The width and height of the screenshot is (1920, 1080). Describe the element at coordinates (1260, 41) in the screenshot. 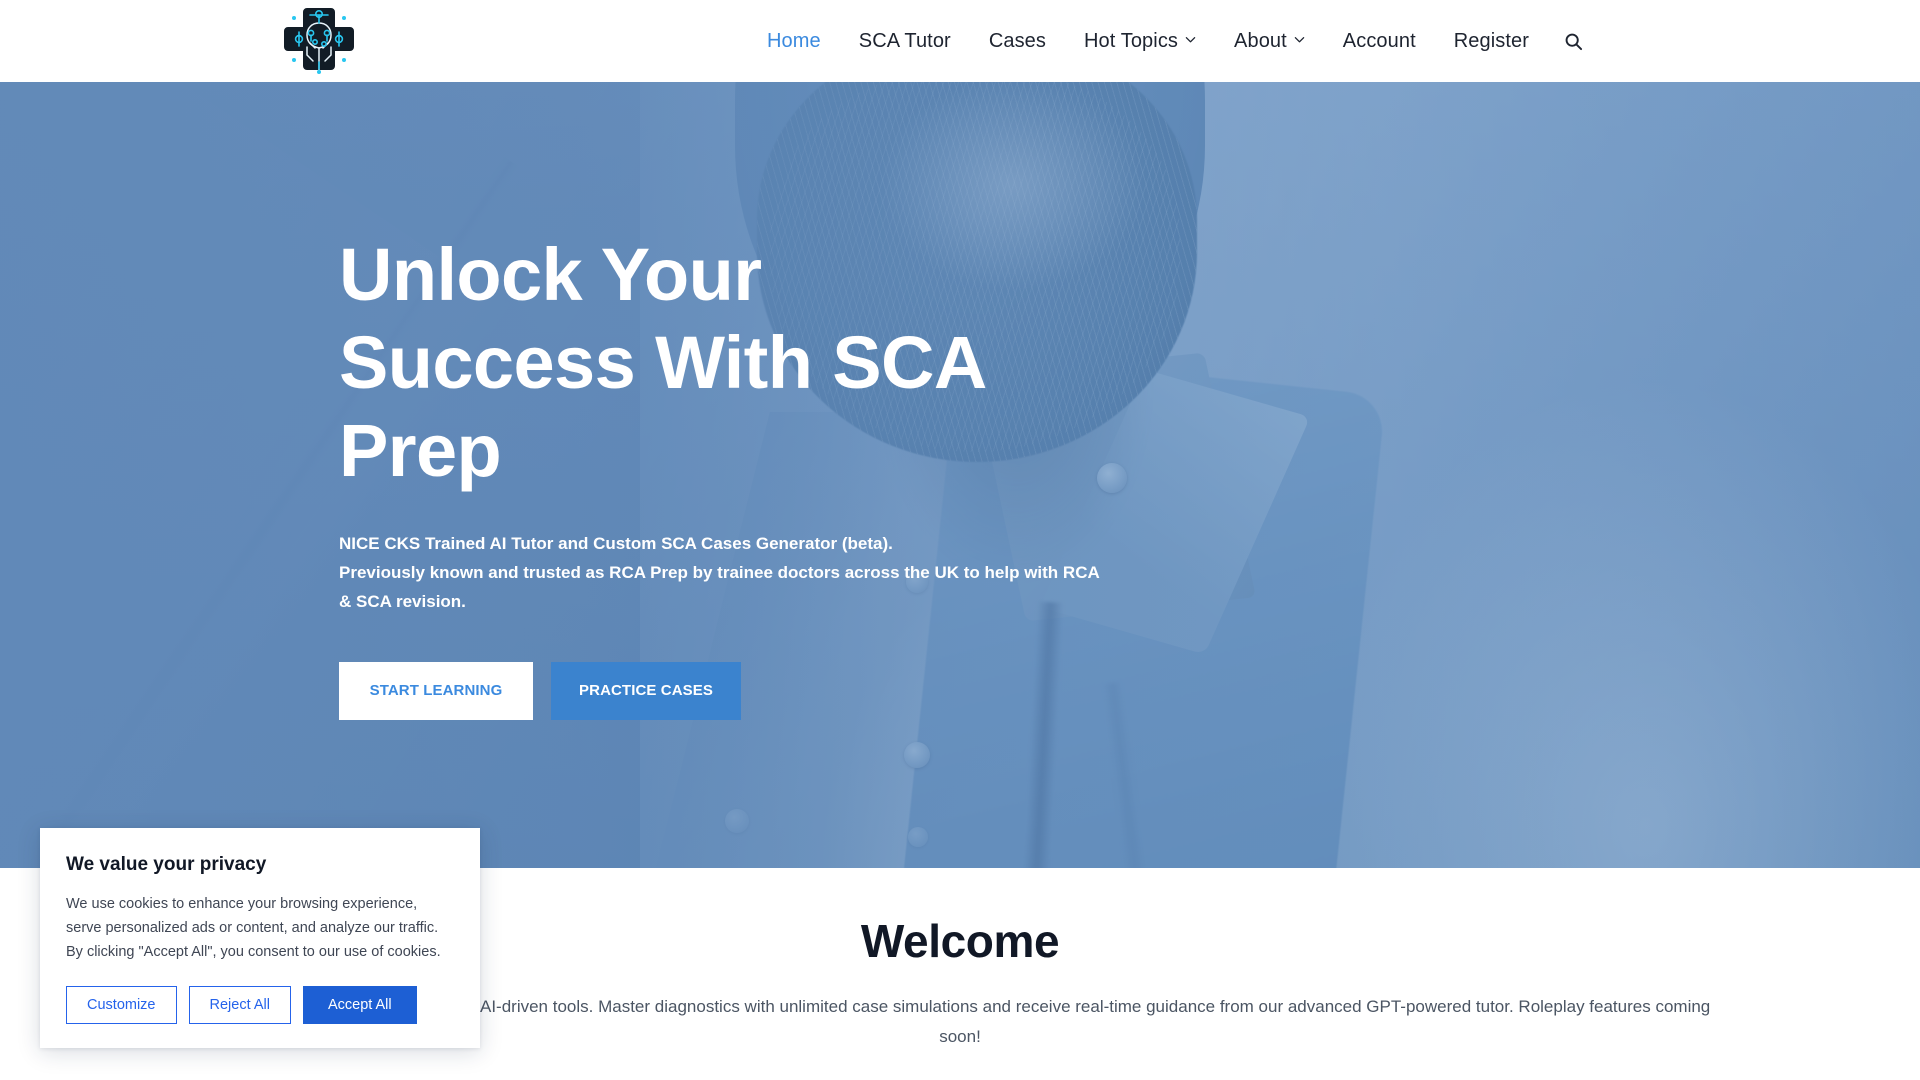

I see `nav-label: About` at that location.